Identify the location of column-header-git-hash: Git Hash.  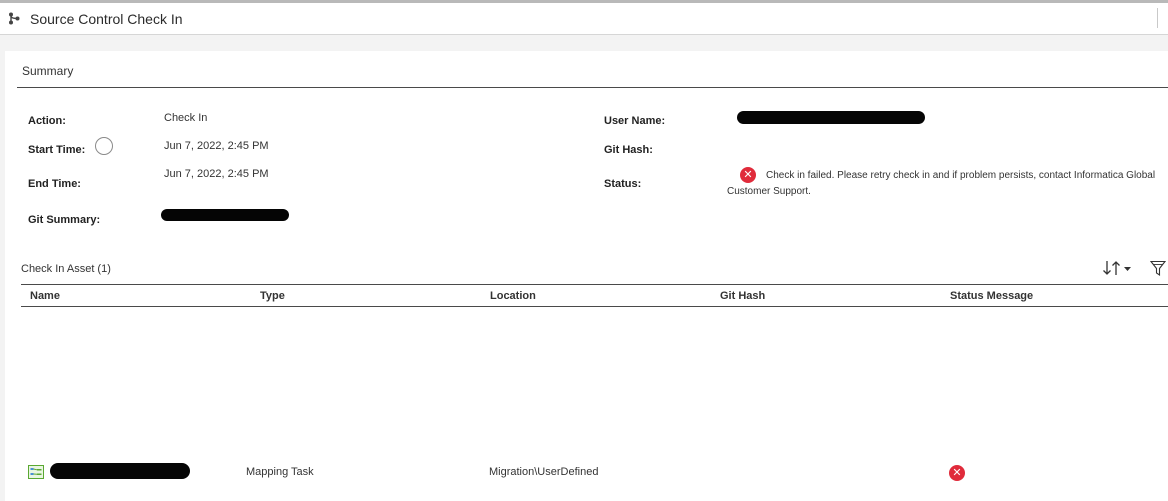
(742, 296).